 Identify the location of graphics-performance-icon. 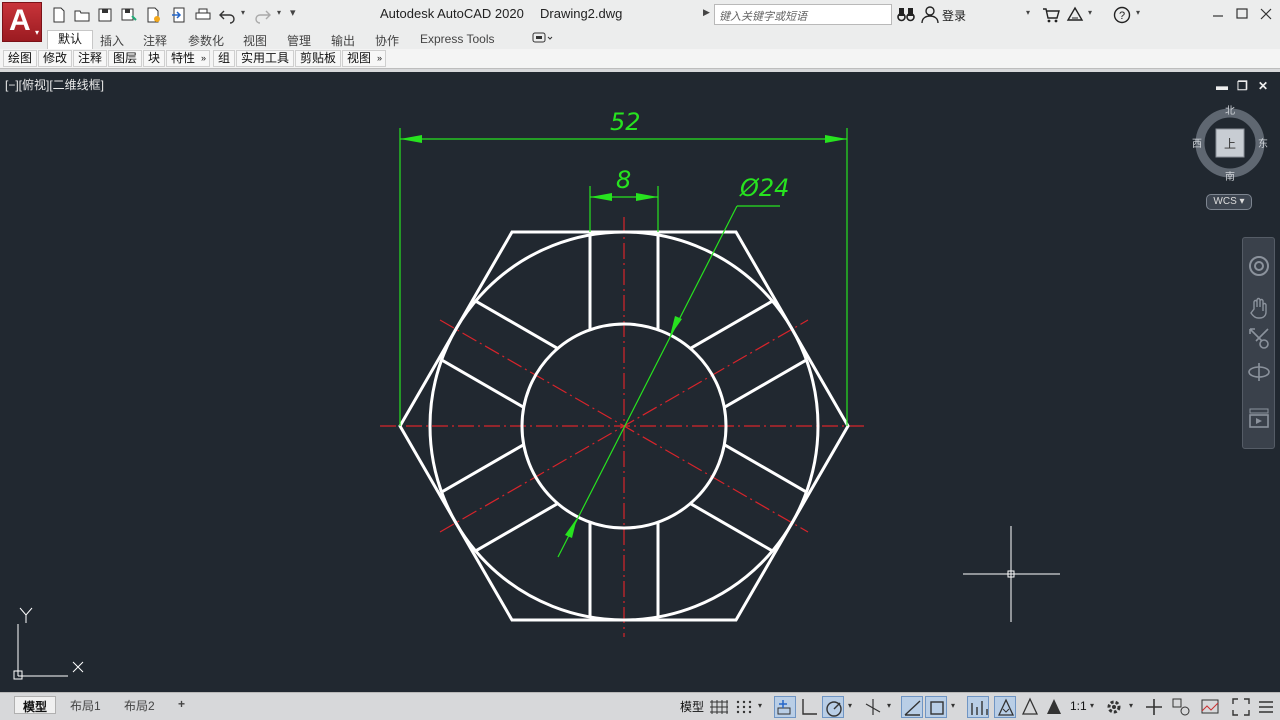
(1210, 707).